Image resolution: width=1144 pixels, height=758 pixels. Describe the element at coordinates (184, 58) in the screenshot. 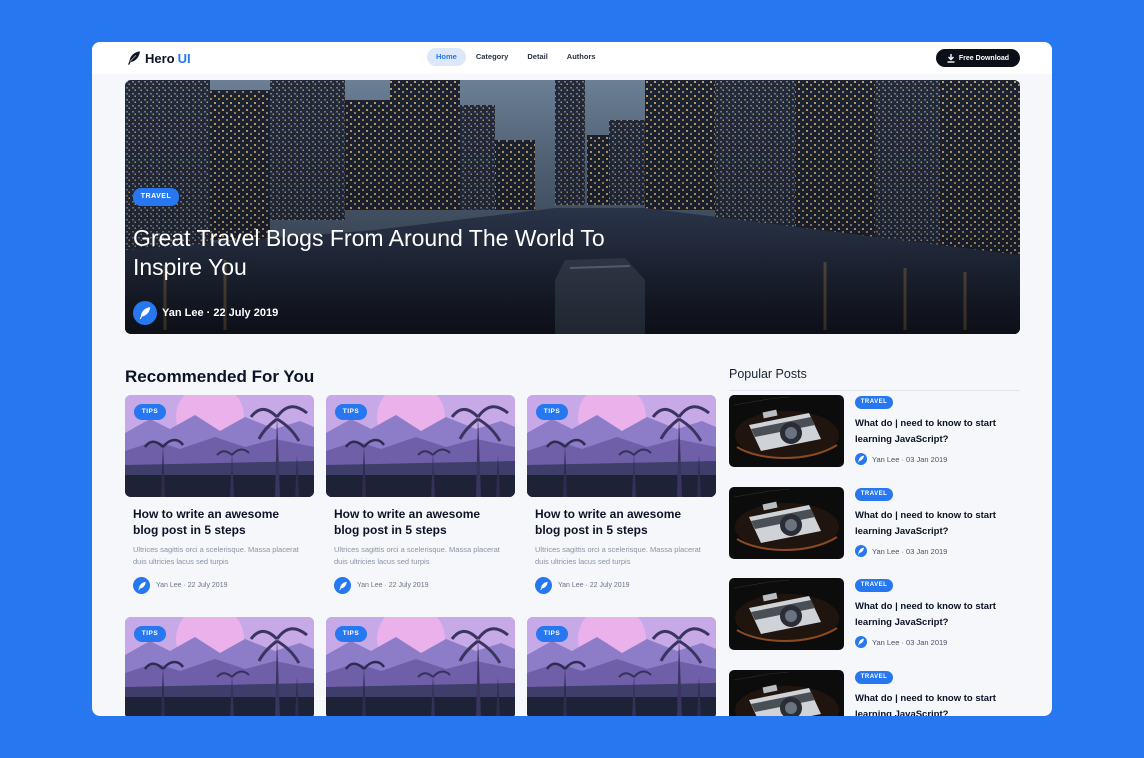

I see `brand-accent: UI` at that location.